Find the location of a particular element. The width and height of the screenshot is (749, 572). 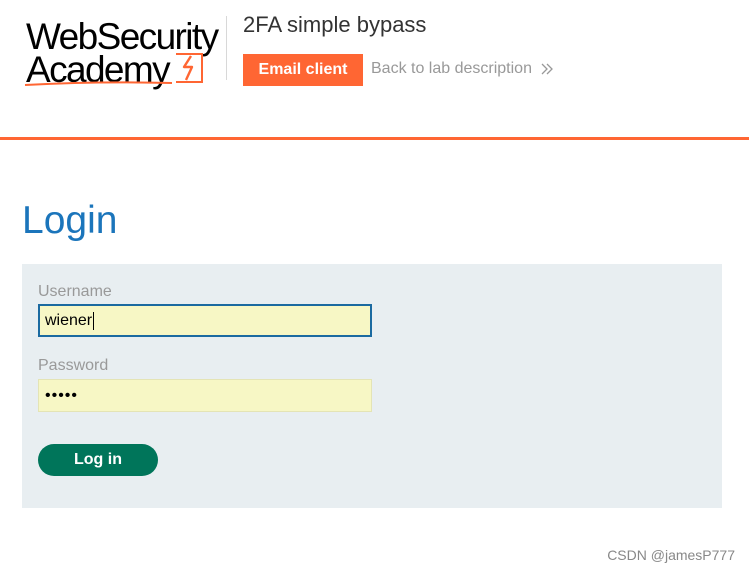

password-masked-value: ••••• is located at coordinates (62, 395).